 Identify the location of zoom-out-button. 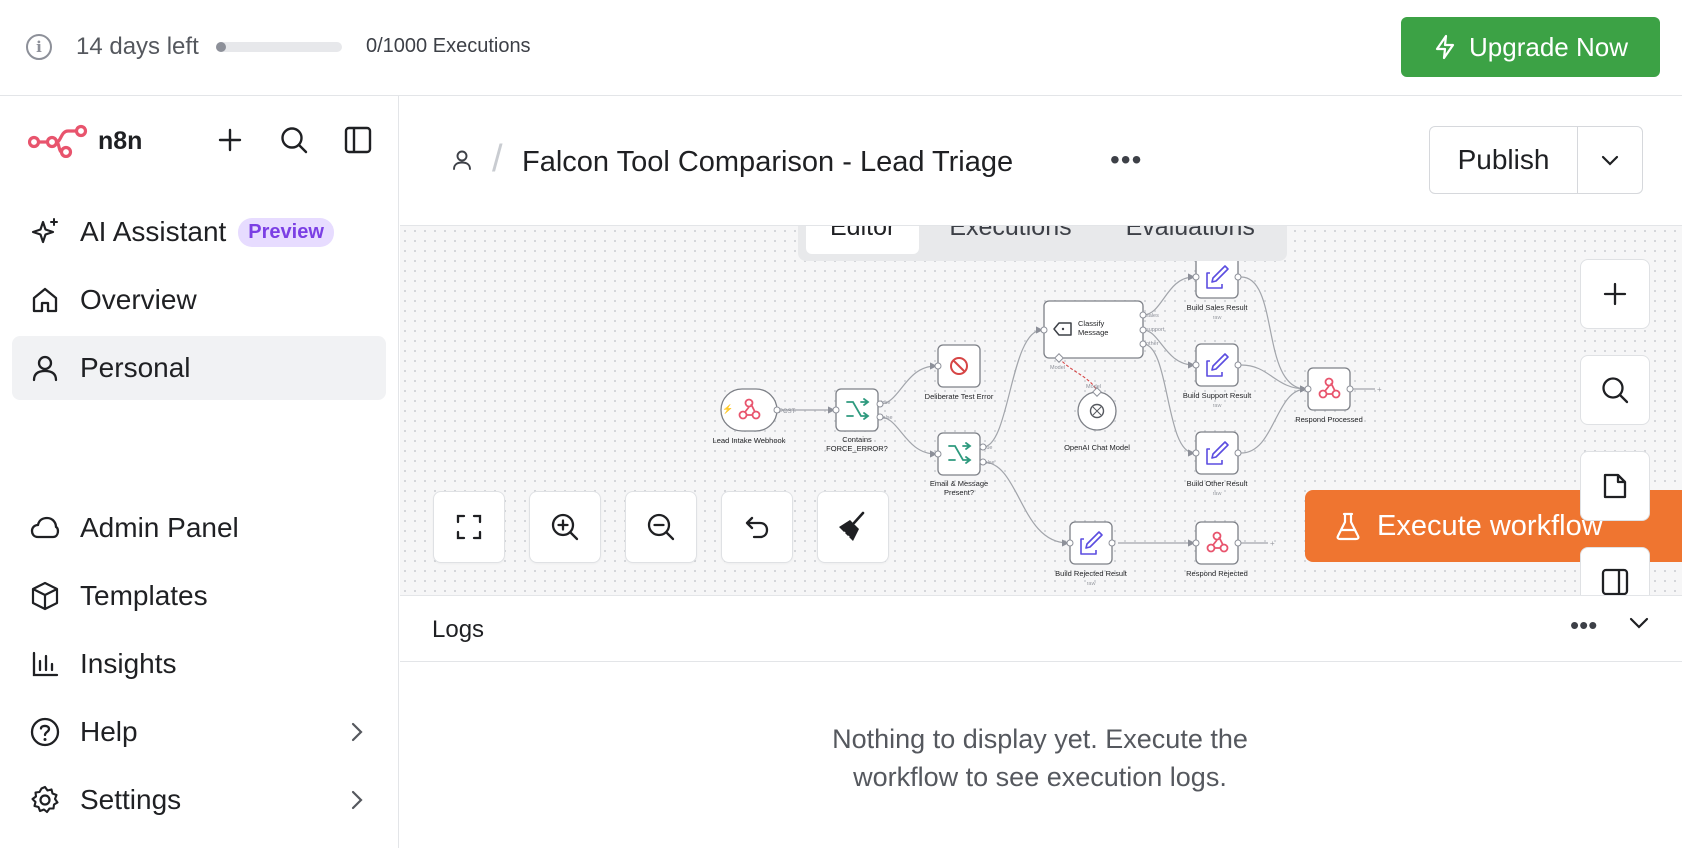
(661, 527).